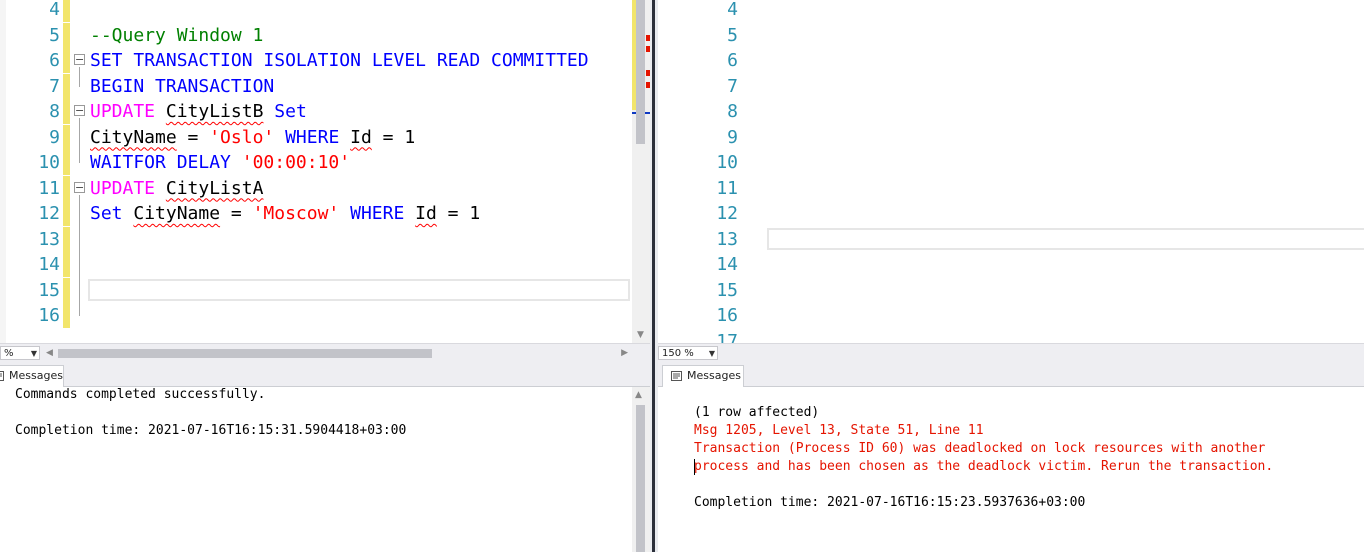  What do you see at coordinates (727, 315) in the screenshot?
I see `line-number: 16` at bounding box center [727, 315].